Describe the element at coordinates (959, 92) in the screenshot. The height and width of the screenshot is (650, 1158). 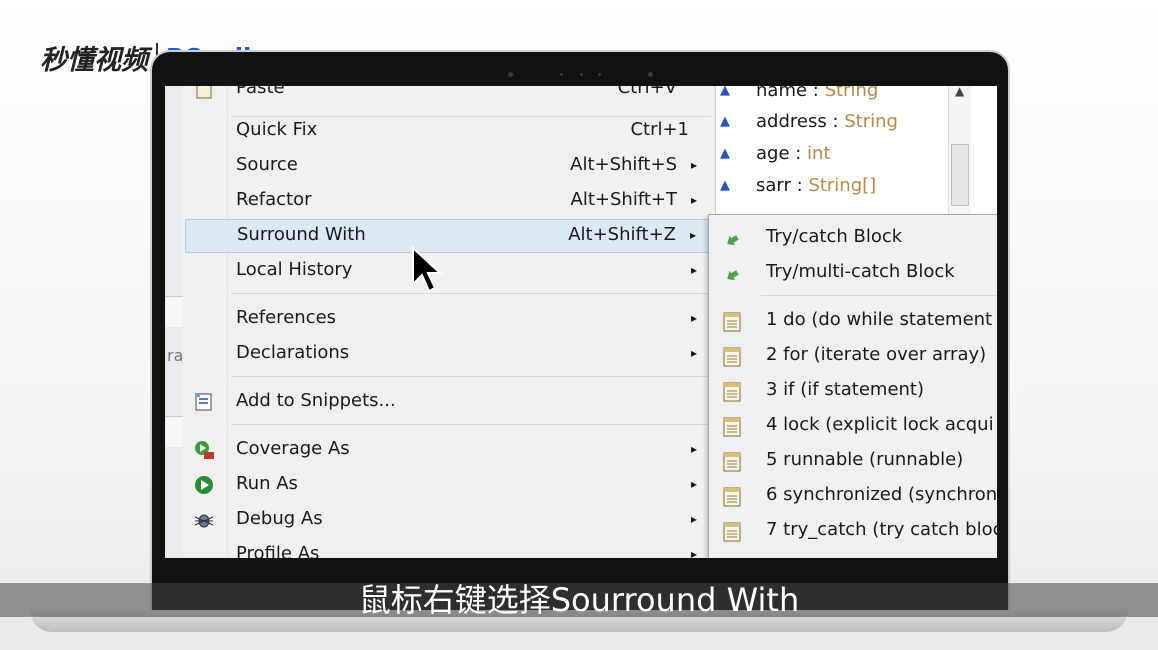
I see `scroll-up-icon: ▲` at that location.